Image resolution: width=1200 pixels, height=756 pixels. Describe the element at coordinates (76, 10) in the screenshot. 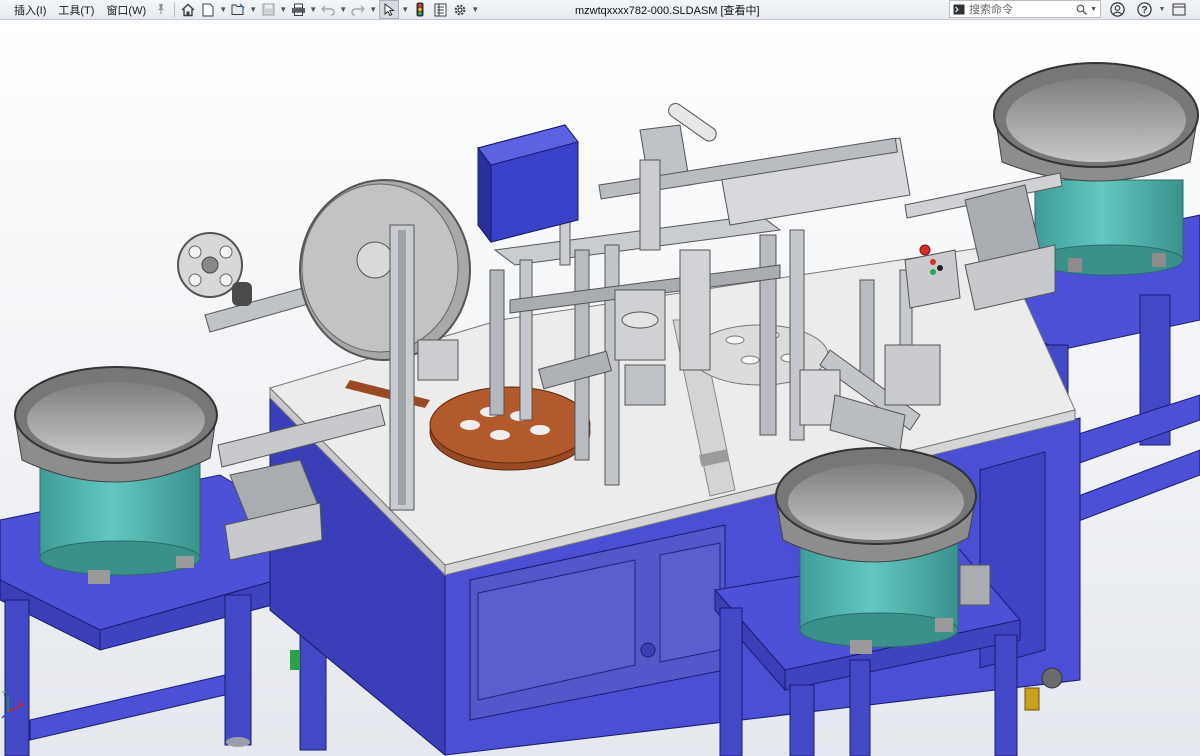

I see `menu-tools: 工具(T)` at that location.